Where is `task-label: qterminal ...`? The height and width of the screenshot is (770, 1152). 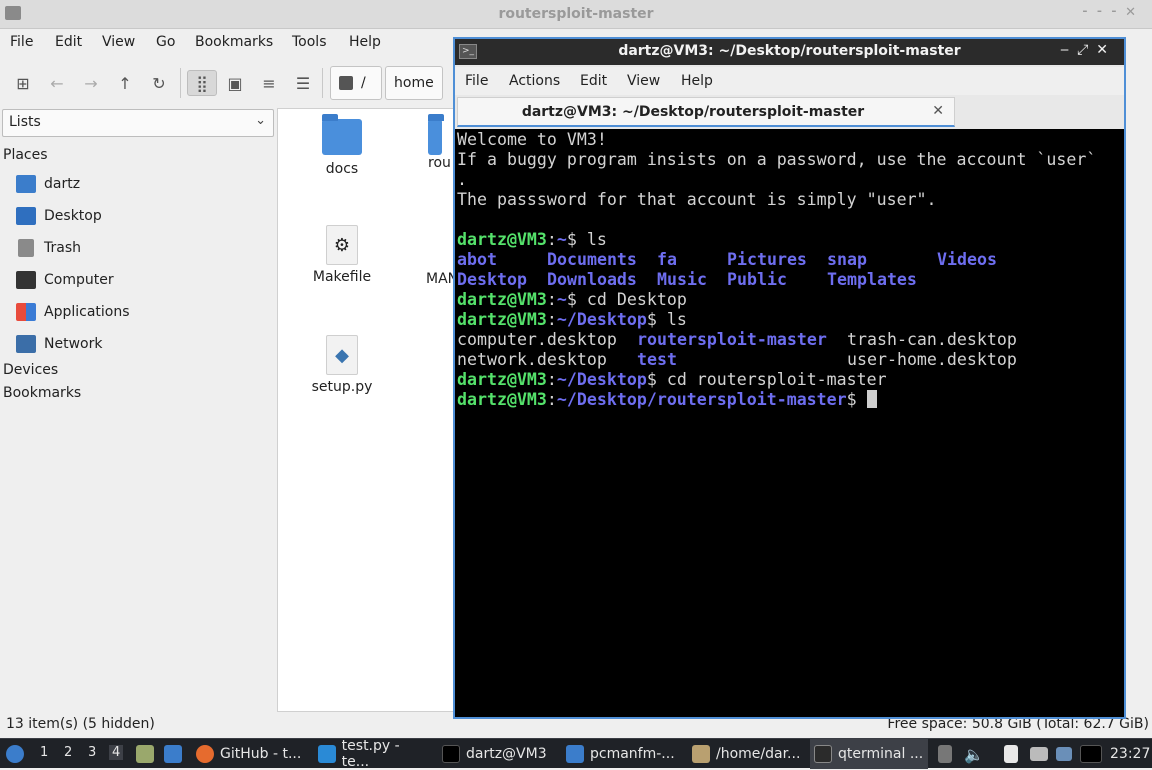 task-label: qterminal ... is located at coordinates (881, 754).